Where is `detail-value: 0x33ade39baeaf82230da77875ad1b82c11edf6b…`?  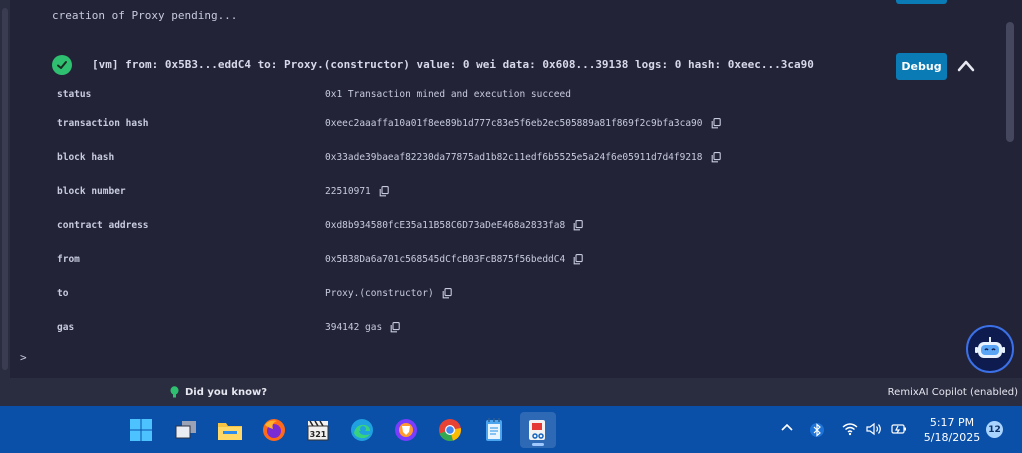 detail-value: 0x33ade39baeaf82230da77875ad1b82c11edf6b… is located at coordinates (523, 157).